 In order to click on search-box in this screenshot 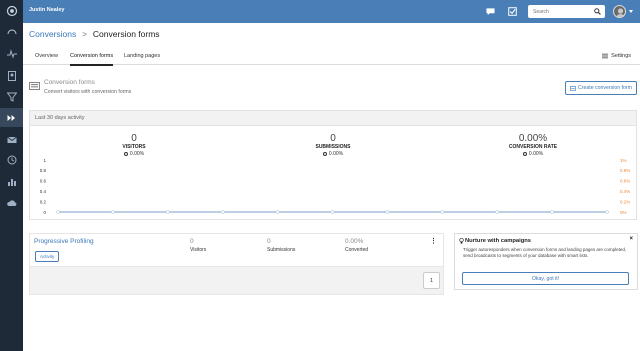, I will do `click(566, 11)`.